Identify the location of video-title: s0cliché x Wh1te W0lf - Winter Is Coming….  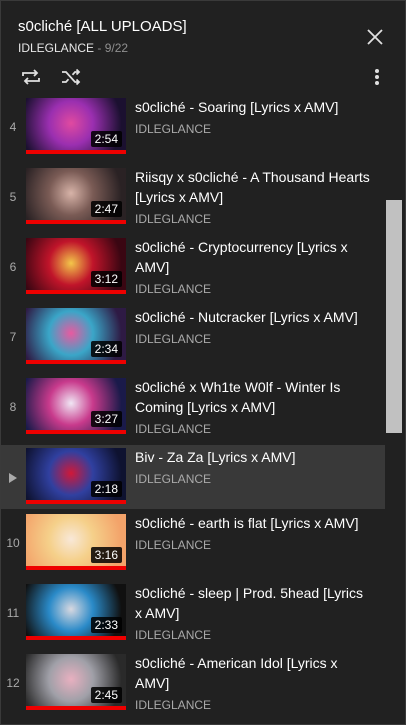
(252, 397).